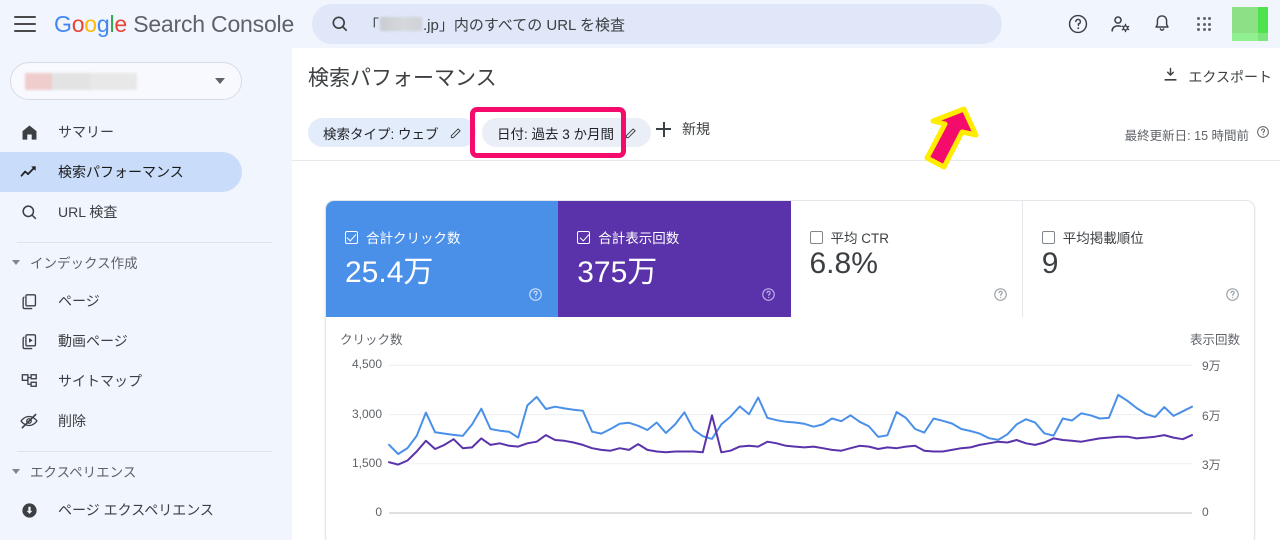  What do you see at coordinates (389, 272) in the screenshot?
I see `metric-value: 25.4万` at bounding box center [389, 272].